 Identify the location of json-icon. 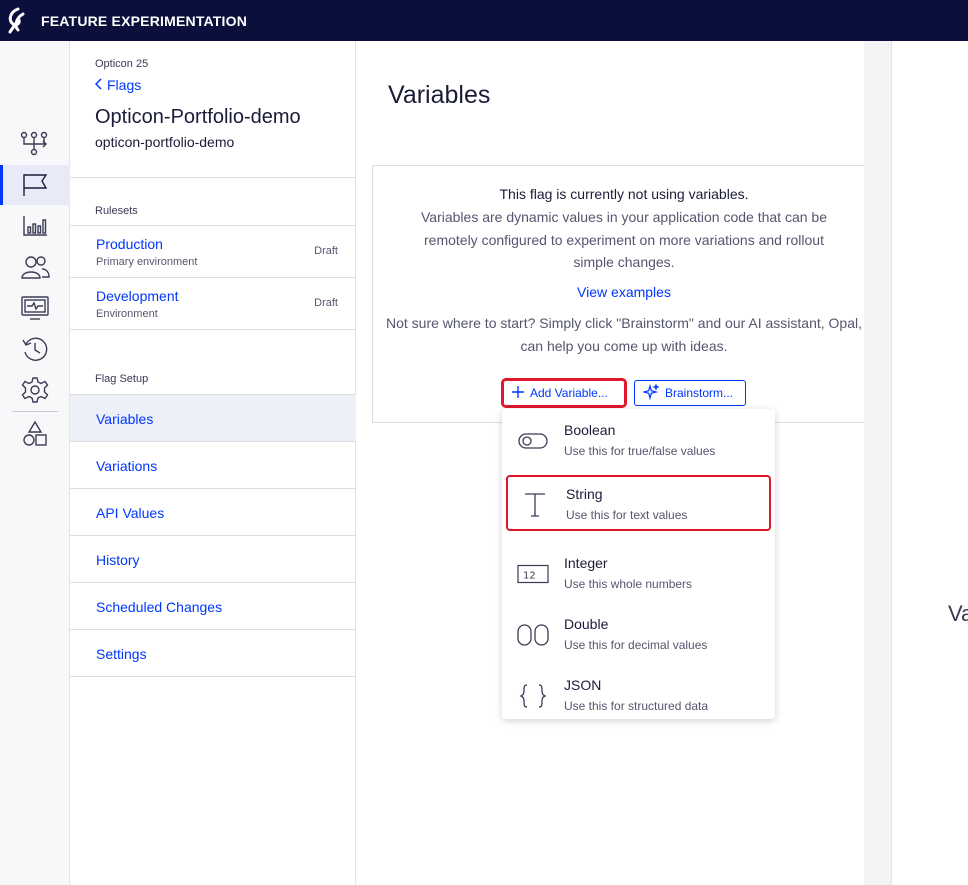
(533, 696).